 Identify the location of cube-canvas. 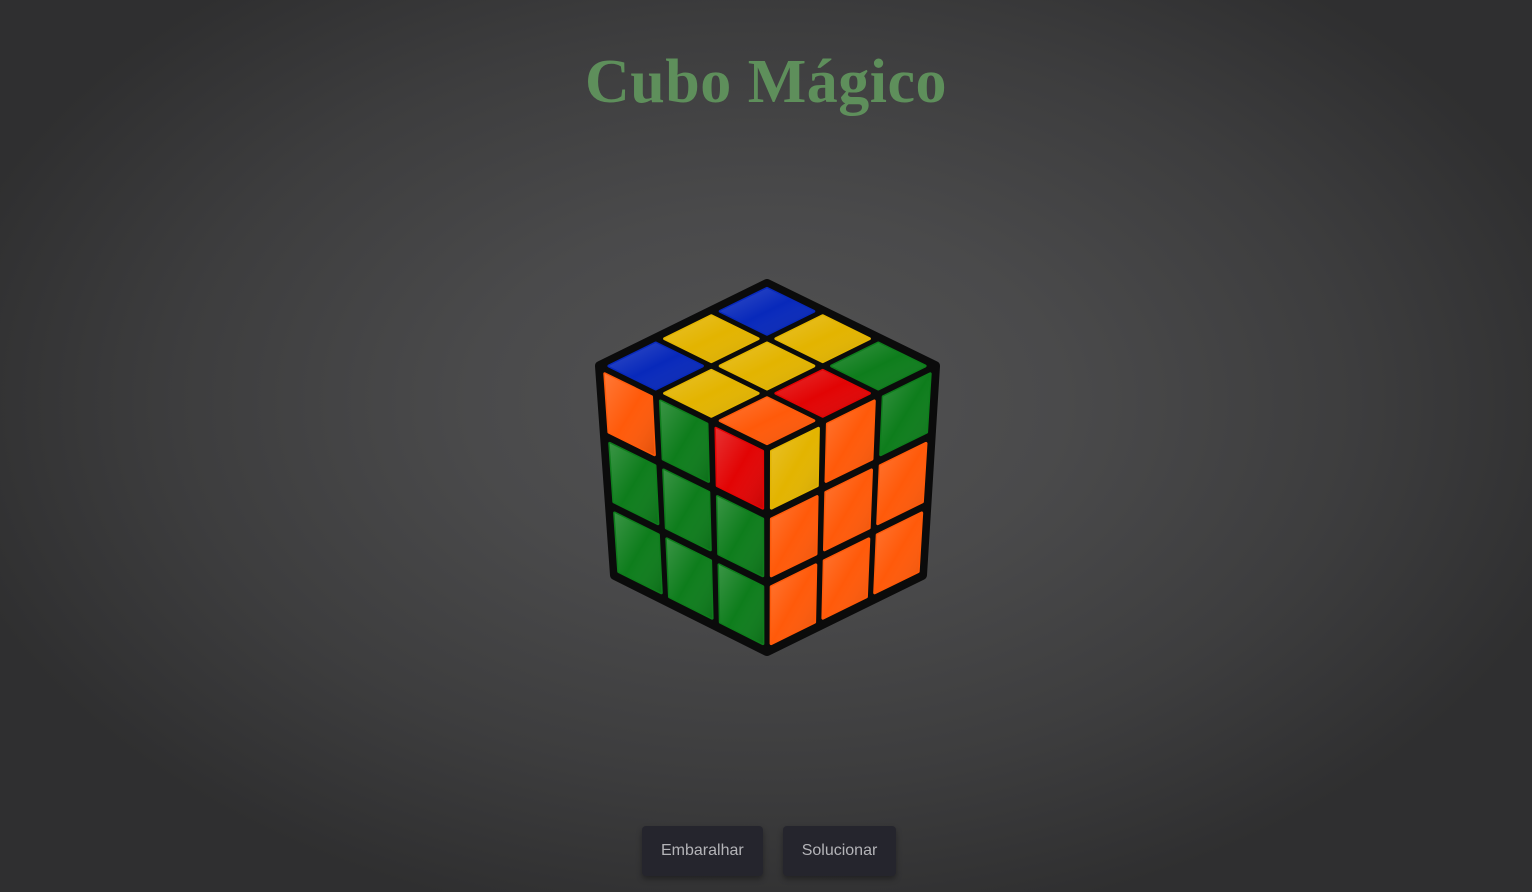
(766, 470).